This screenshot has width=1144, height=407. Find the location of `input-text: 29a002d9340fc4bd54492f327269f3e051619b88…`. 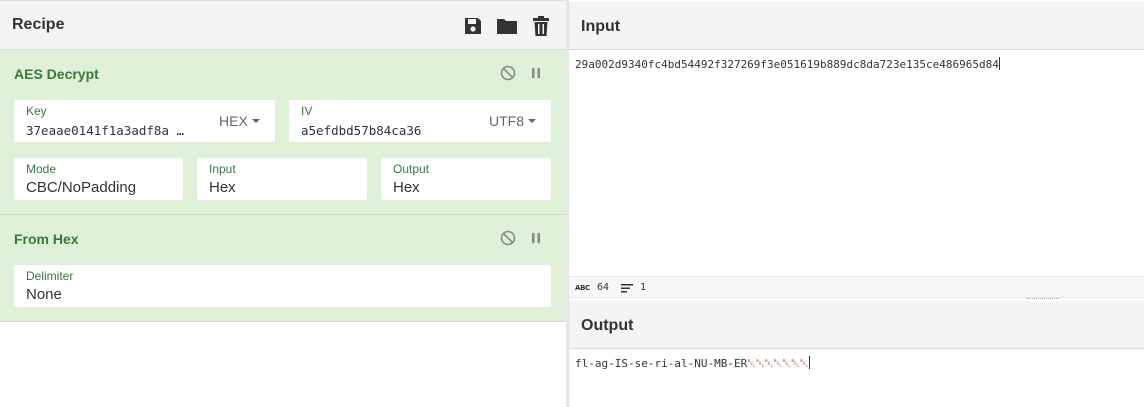

input-text: 29a002d9340fc4bd54492f327269f3e051619b88… is located at coordinates (787, 64).